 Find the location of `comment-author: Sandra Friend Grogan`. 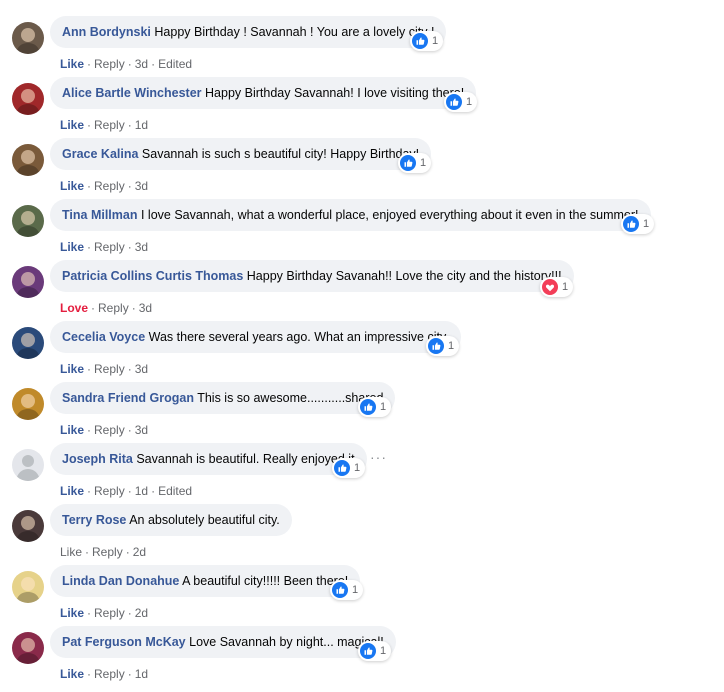

comment-author: Sandra Friend Grogan is located at coordinates (128, 398).